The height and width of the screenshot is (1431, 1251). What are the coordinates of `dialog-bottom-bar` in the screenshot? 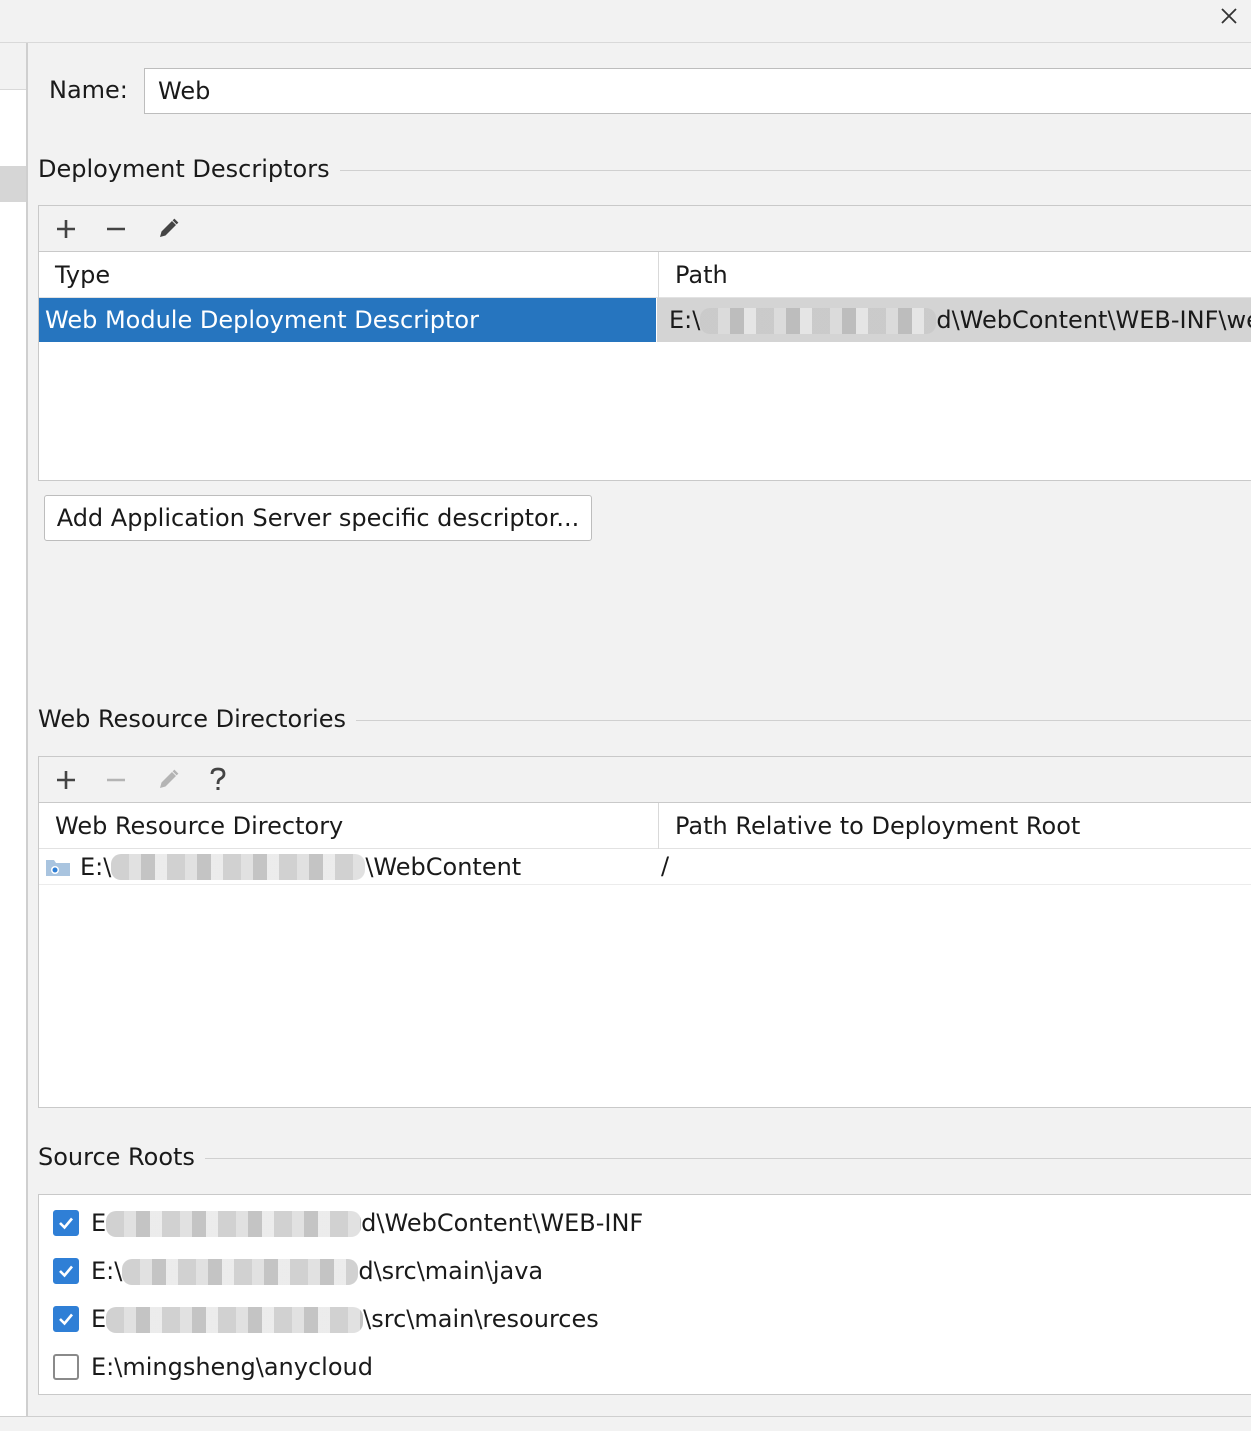 It's located at (625, 1423).